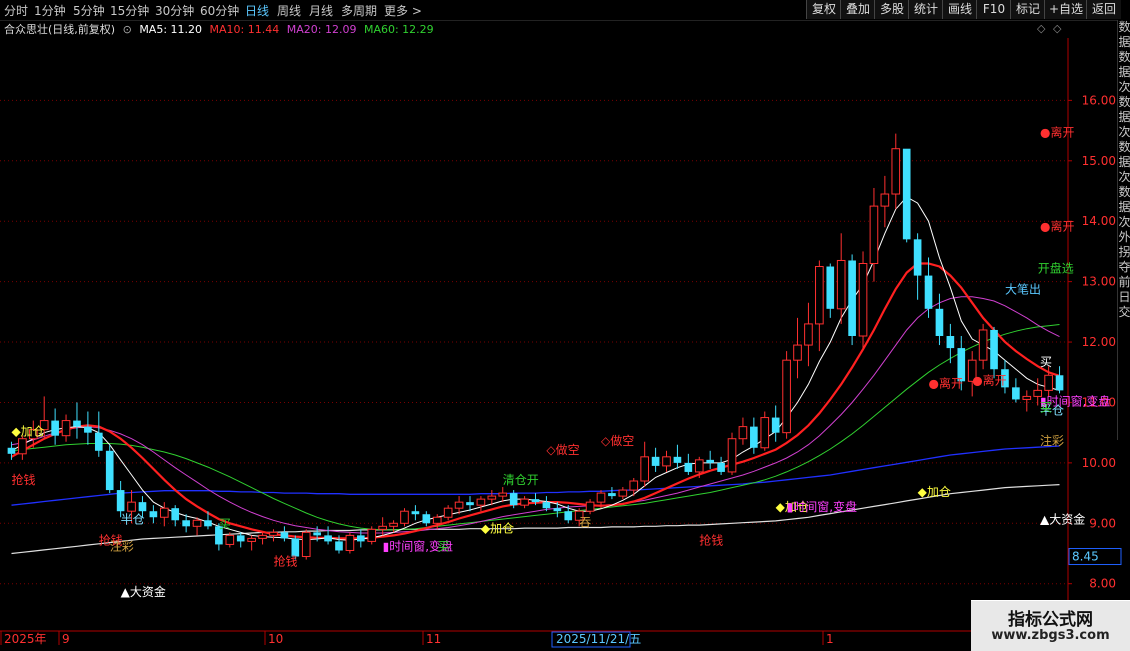 The width and height of the screenshot is (1130, 651). I want to click on period-tab-30min: 30分钟, so click(174, 10).